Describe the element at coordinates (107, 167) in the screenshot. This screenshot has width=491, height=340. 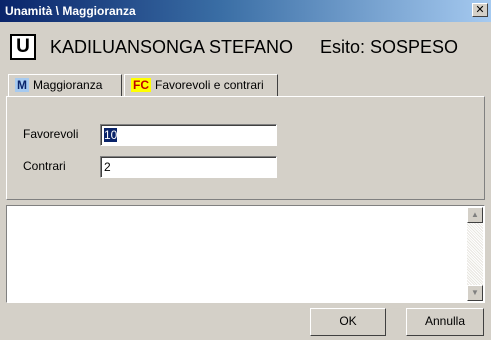
I see `contrari-value: 2` at that location.